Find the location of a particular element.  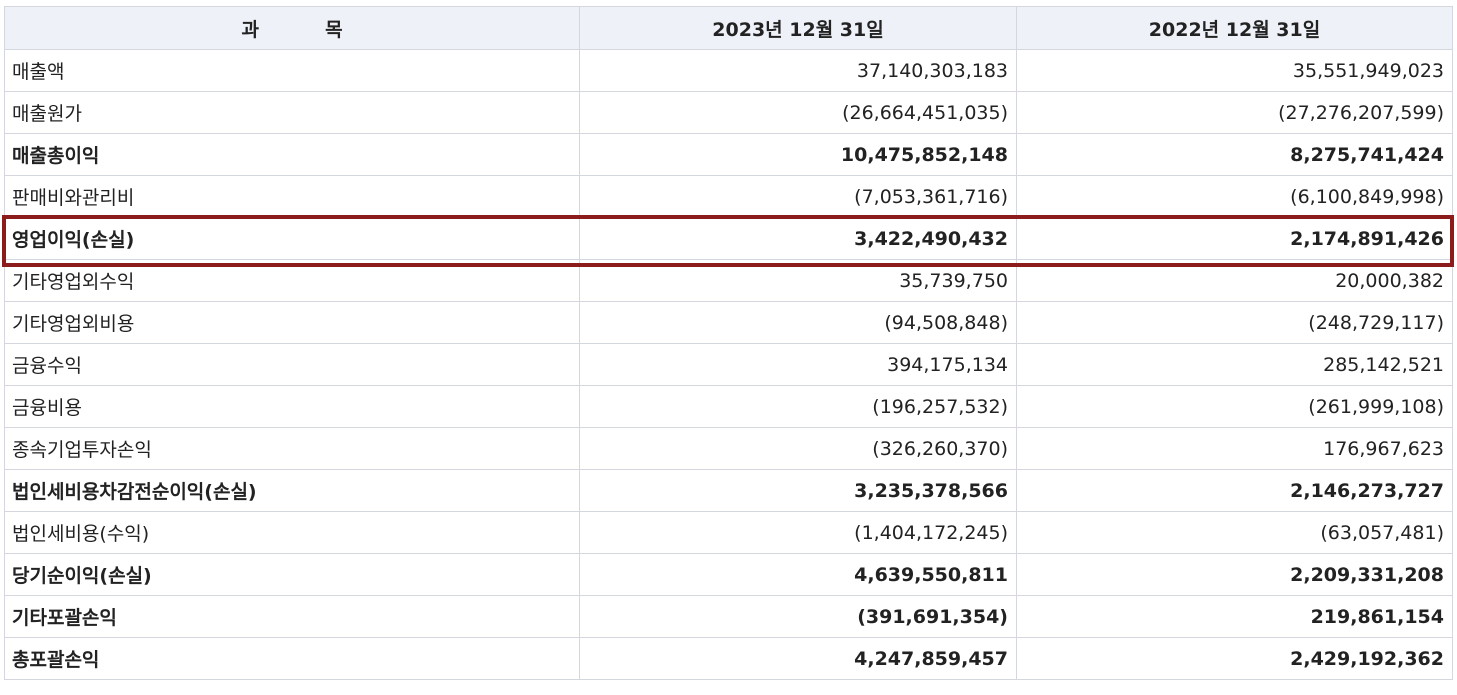

table-row: 총포괄손익 4,247,859,457 2,429,192,362 is located at coordinates (728, 658).